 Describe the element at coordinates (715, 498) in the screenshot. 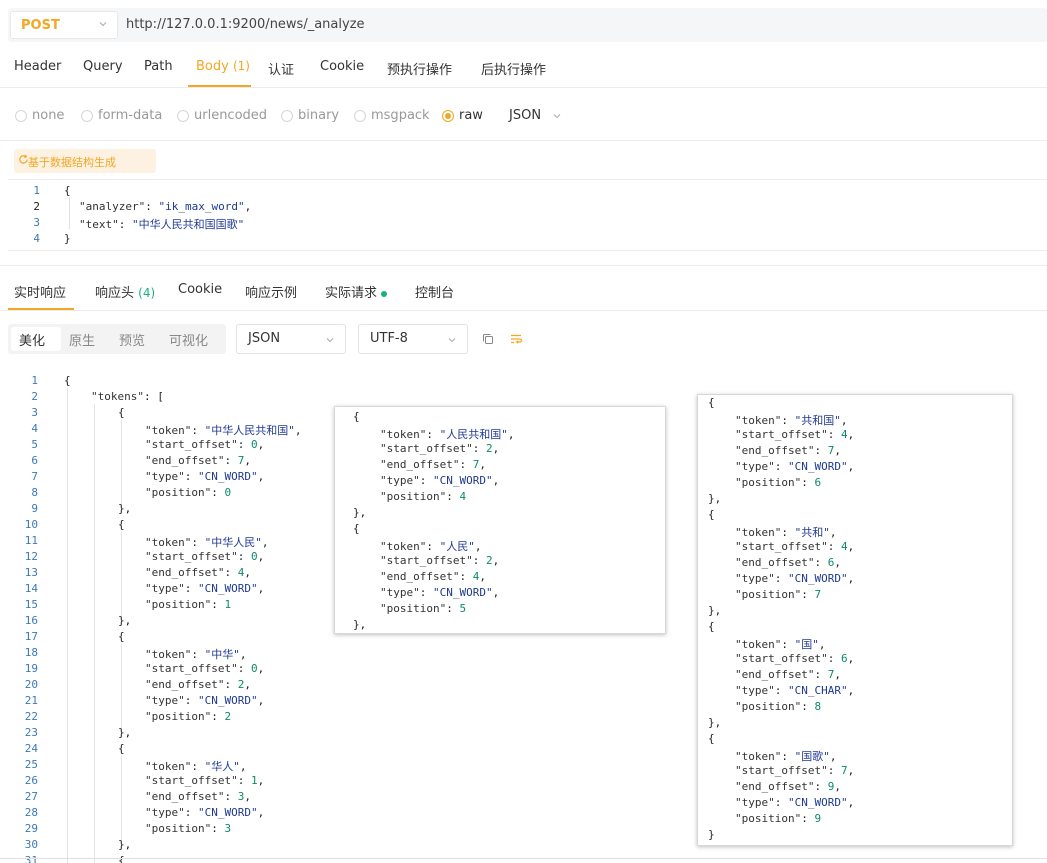

I see `code-line: },` at that location.